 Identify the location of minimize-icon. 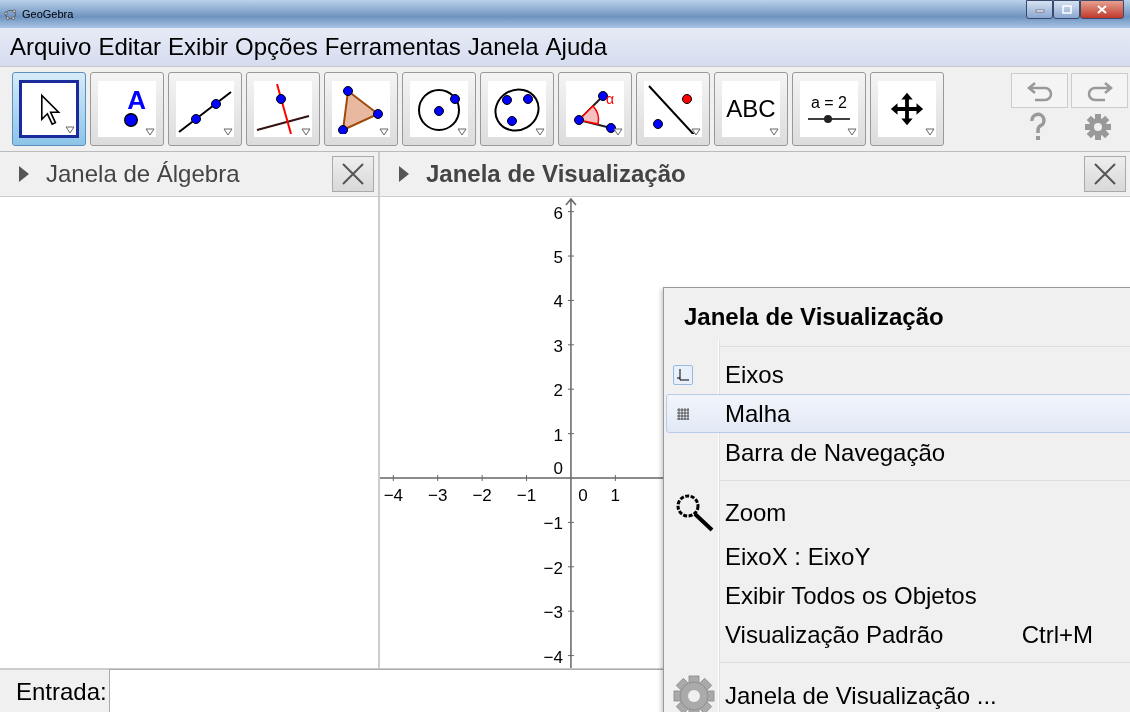
(1039, 9).